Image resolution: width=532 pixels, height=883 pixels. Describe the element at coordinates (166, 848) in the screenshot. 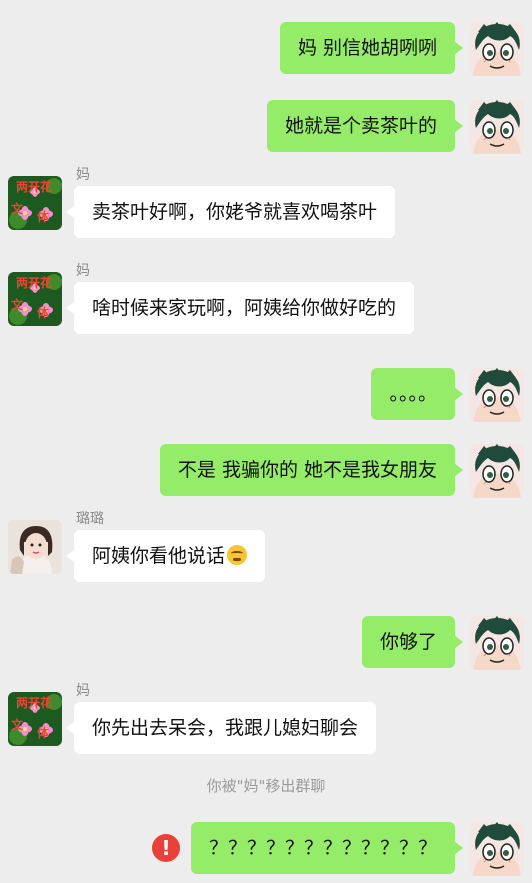

I see `send-failed-icon: !` at that location.